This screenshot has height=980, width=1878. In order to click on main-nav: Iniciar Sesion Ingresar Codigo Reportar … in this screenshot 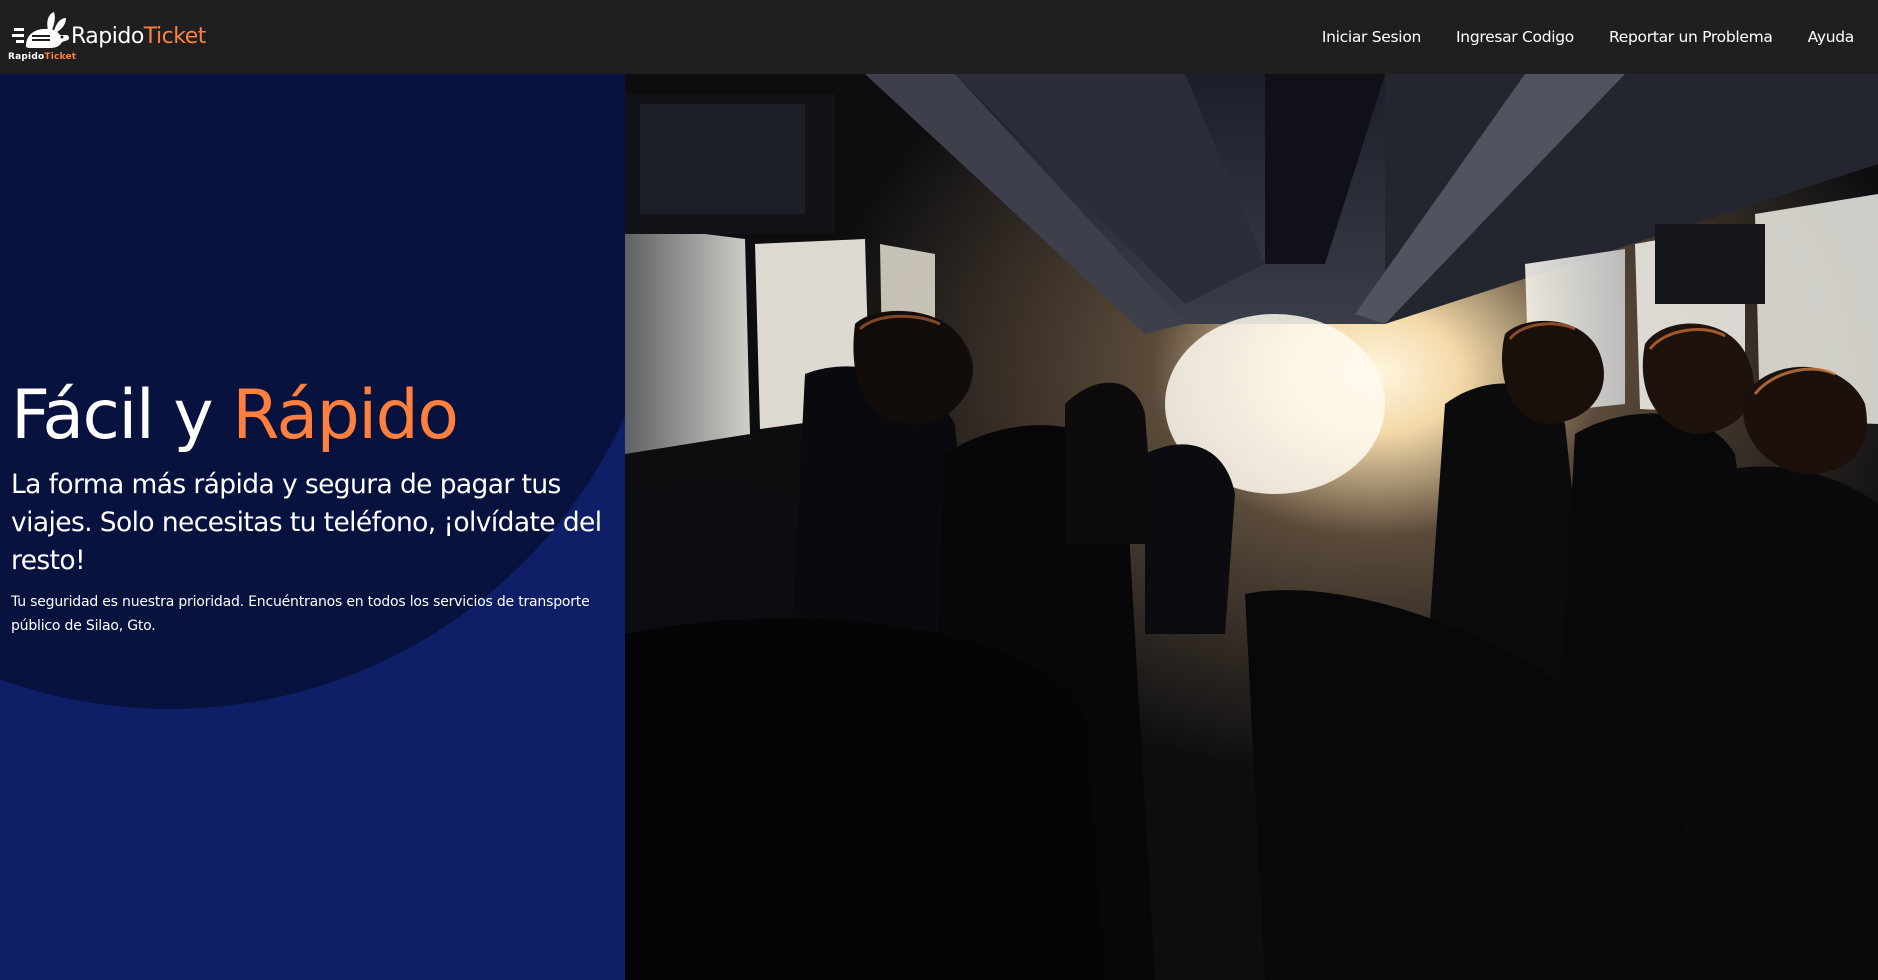, I will do `click(1588, 37)`.